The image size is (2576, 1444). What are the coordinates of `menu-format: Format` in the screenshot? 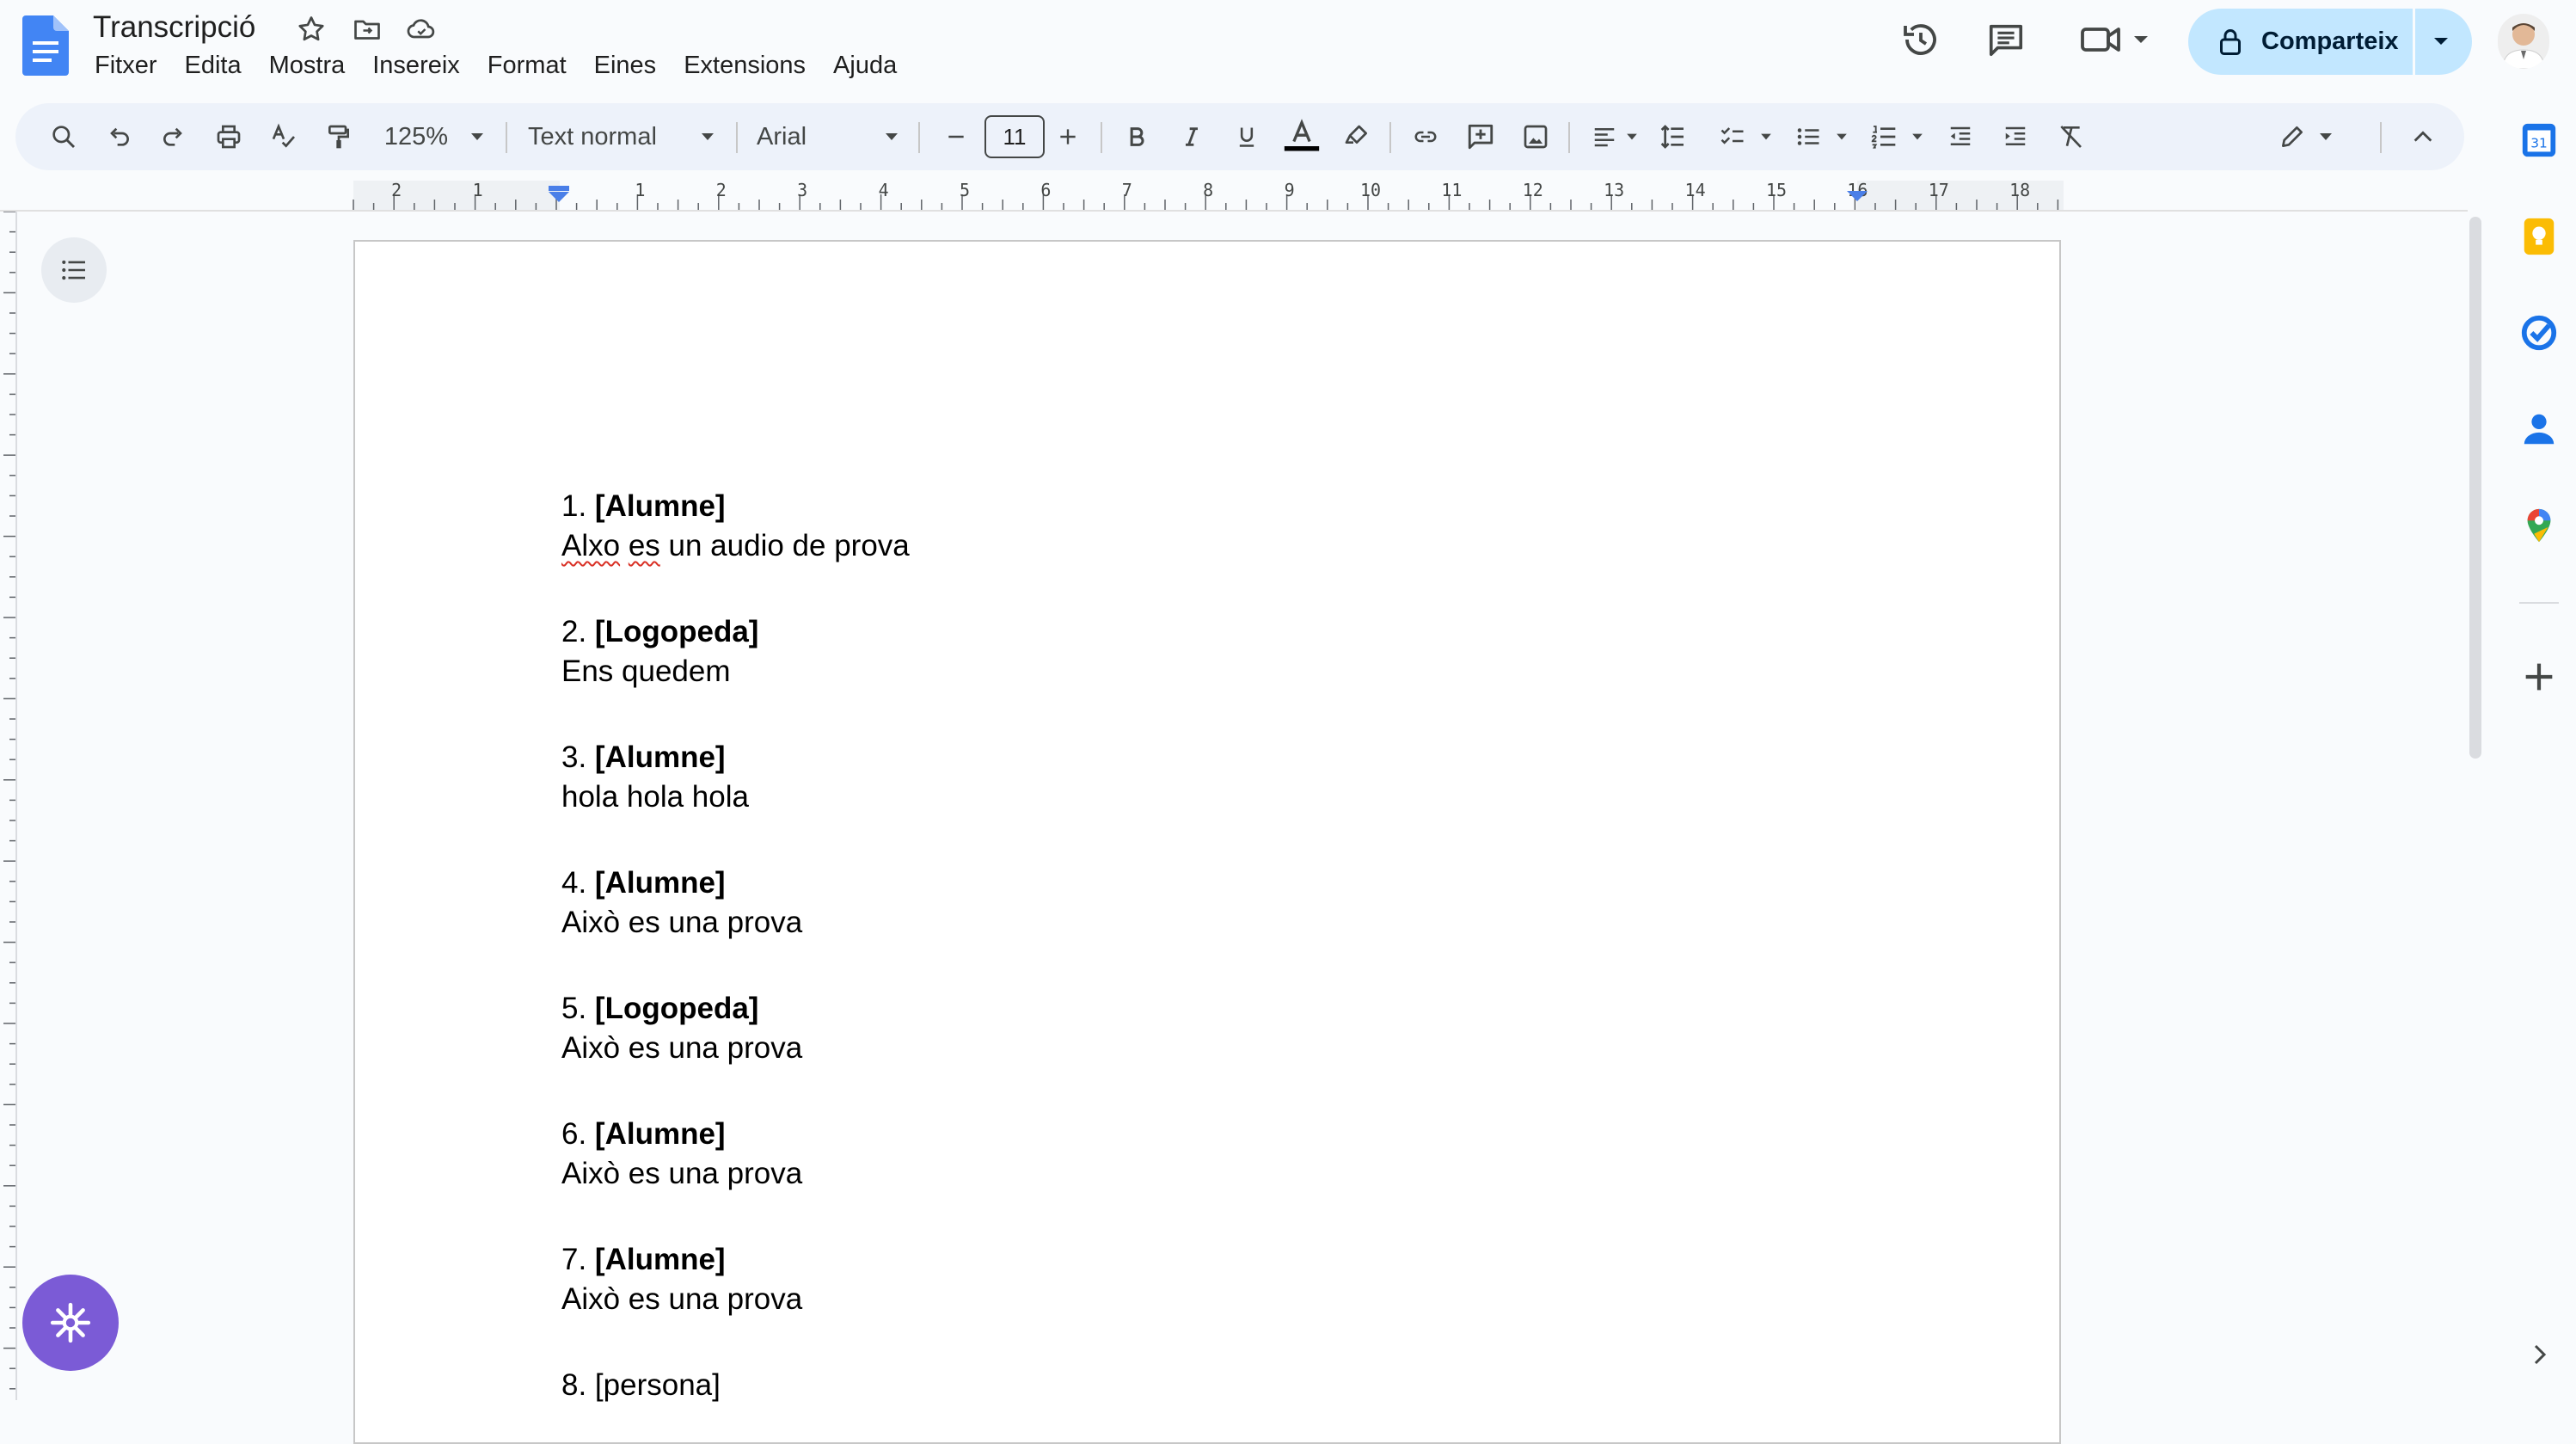 It's located at (527, 66).